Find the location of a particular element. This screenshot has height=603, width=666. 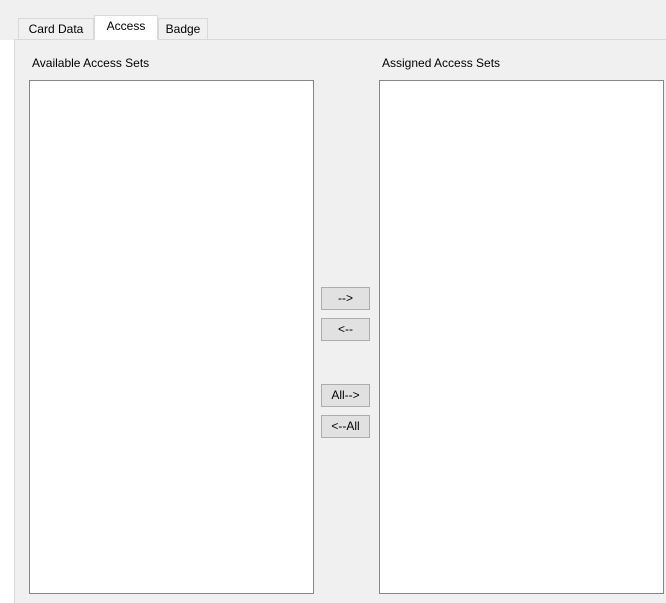

tab-badge: Badge is located at coordinates (183, 28).